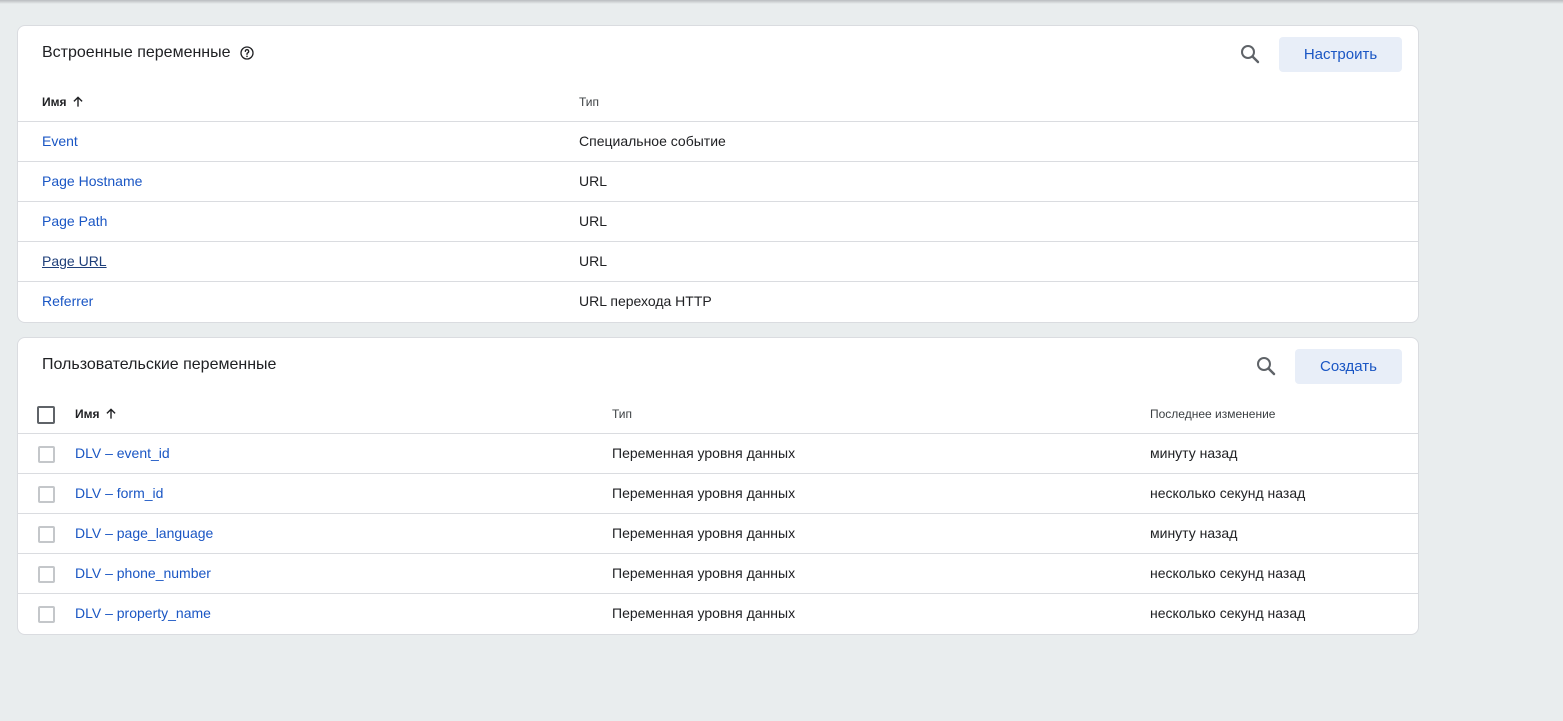  I want to click on select-all-checkbox, so click(46, 415).